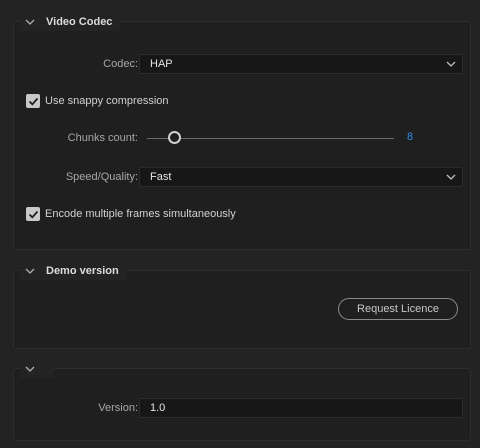 The width and height of the screenshot is (480, 448). What do you see at coordinates (410, 137) in the screenshot?
I see `chunks-count-value: 8` at bounding box center [410, 137].